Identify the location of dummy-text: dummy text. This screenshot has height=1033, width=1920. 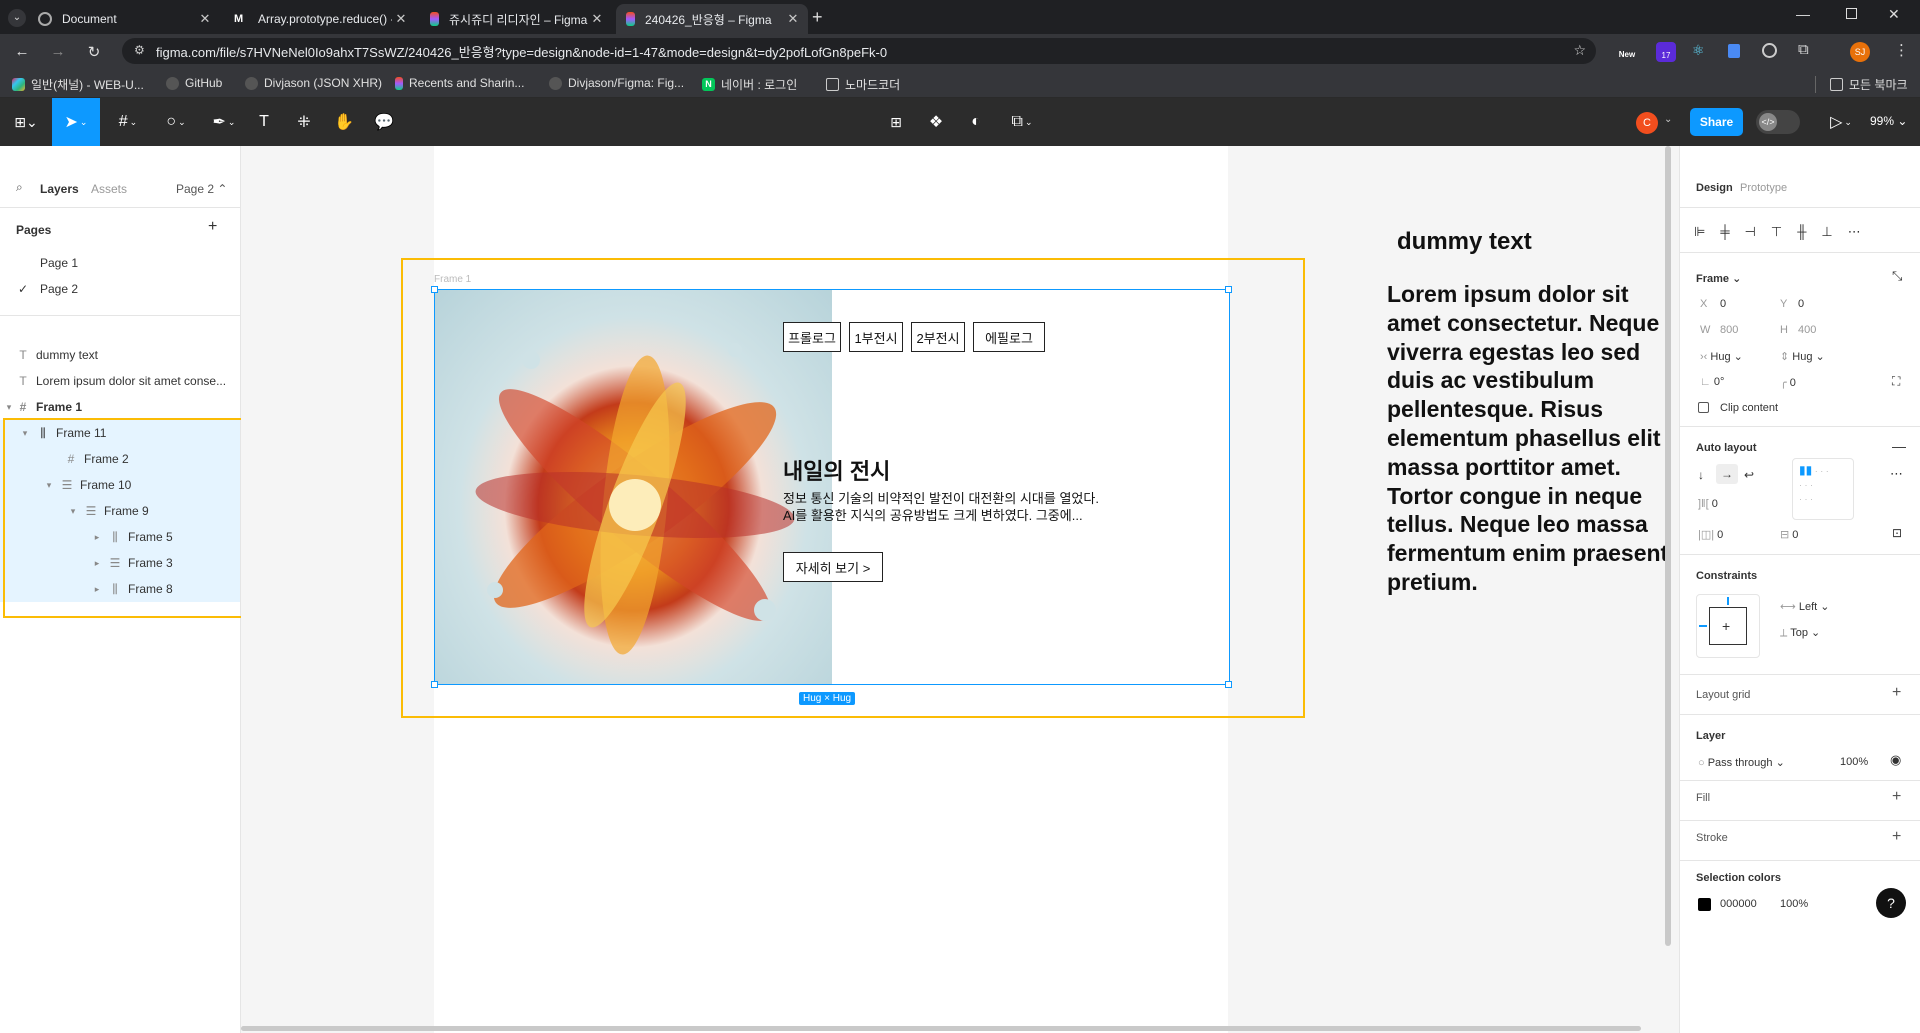
(1464, 242).